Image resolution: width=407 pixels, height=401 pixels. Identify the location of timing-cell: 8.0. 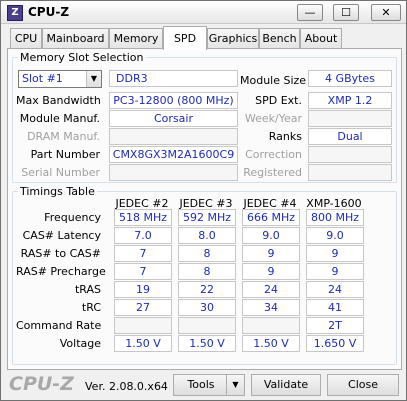
(207, 235).